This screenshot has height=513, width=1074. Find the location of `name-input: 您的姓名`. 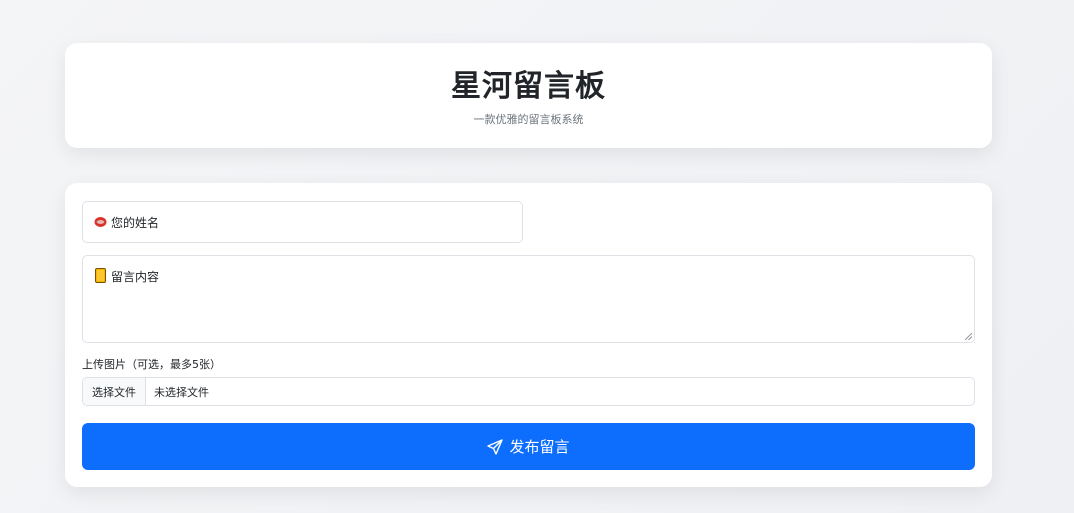

name-input: 您的姓名 is located at coordinates (302, 222).